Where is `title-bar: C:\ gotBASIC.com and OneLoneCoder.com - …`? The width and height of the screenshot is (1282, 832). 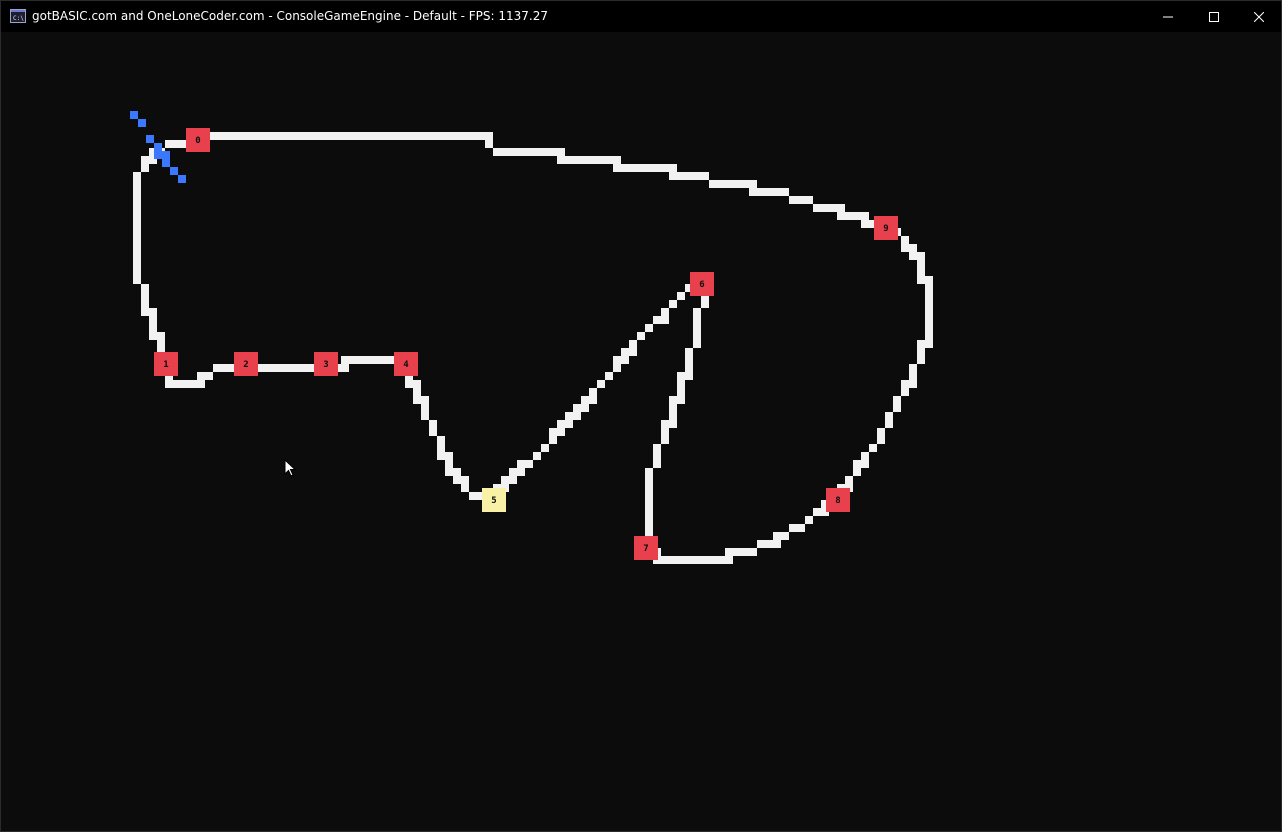
title-bar: C:\ gotBASIC.com and OneLoneCoder.com - … is located at coordinates (641, 16).